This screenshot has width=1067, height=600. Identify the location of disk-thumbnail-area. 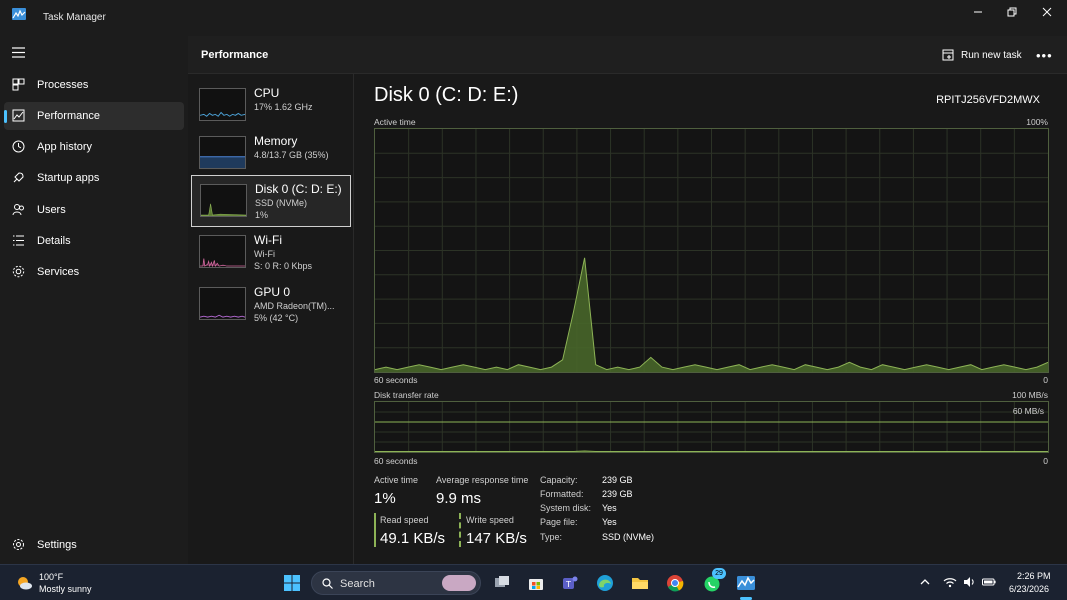
(223, 209).